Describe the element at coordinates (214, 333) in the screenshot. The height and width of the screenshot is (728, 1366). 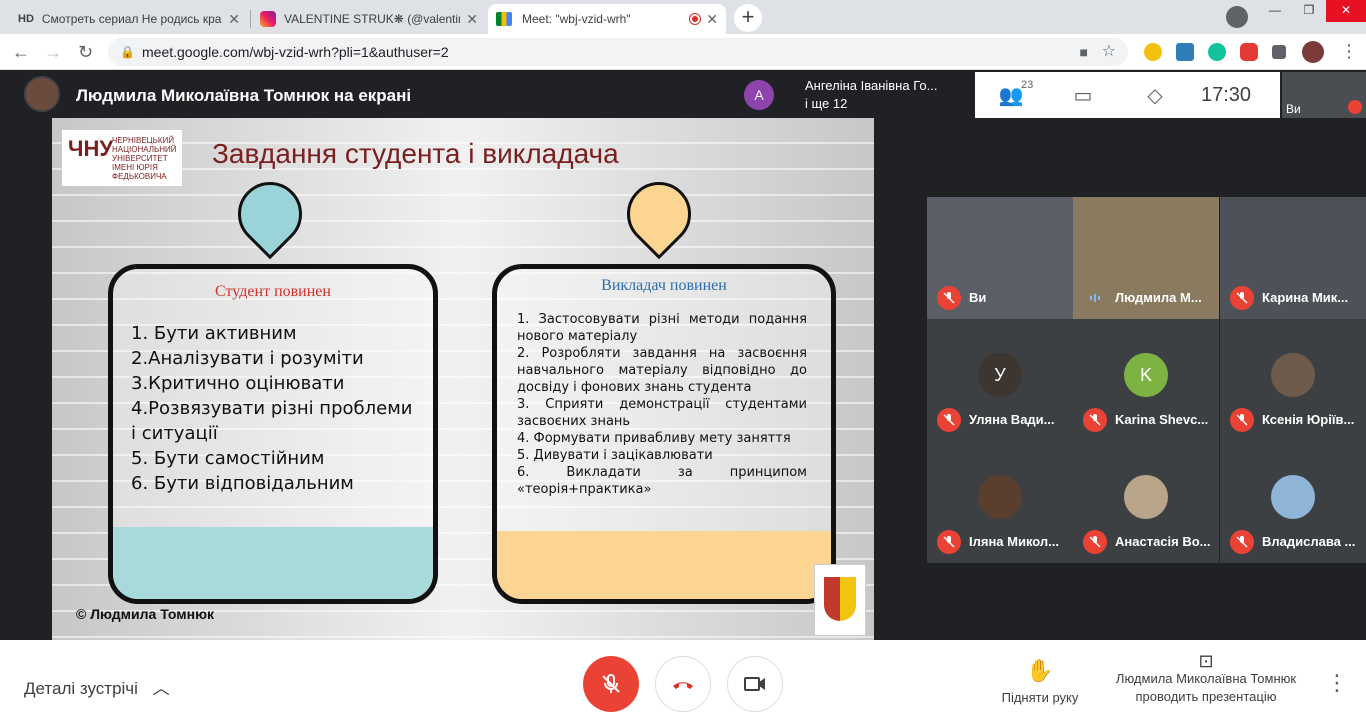
I see `list-item: 1. Бути активним` at that location.